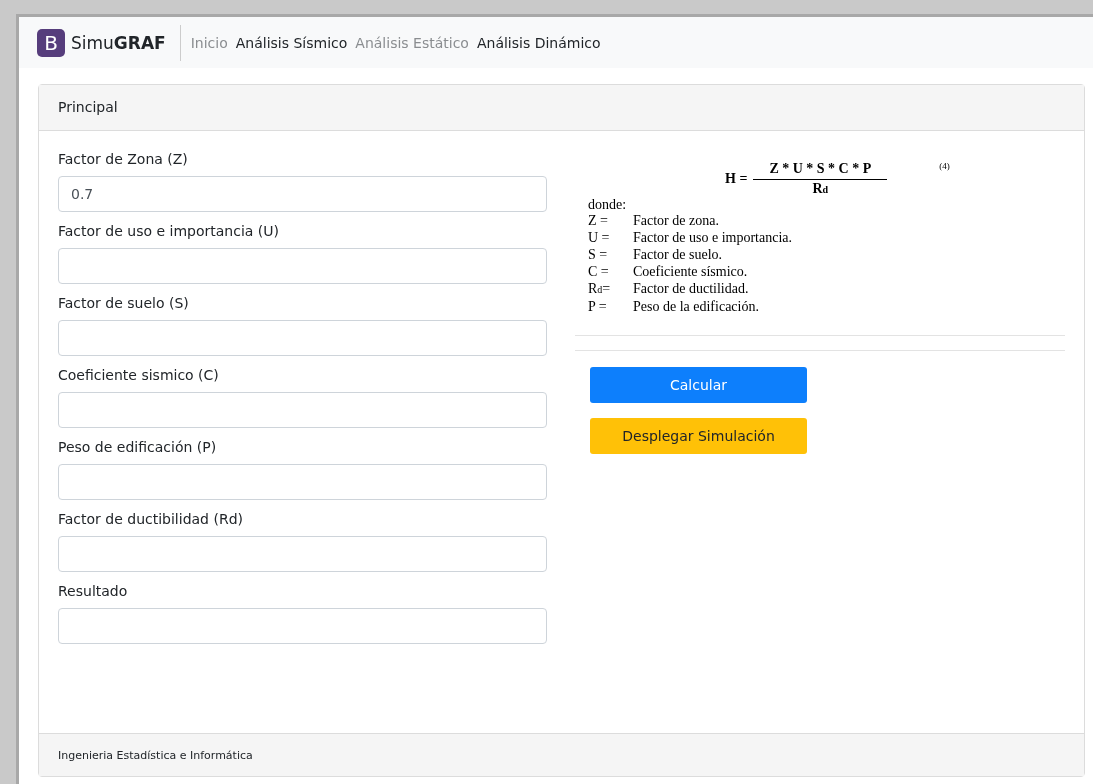 Image resolution: width=1093 pixels, height=784 pixels. I want to click on field-label: Resultado, so click(93, 591).